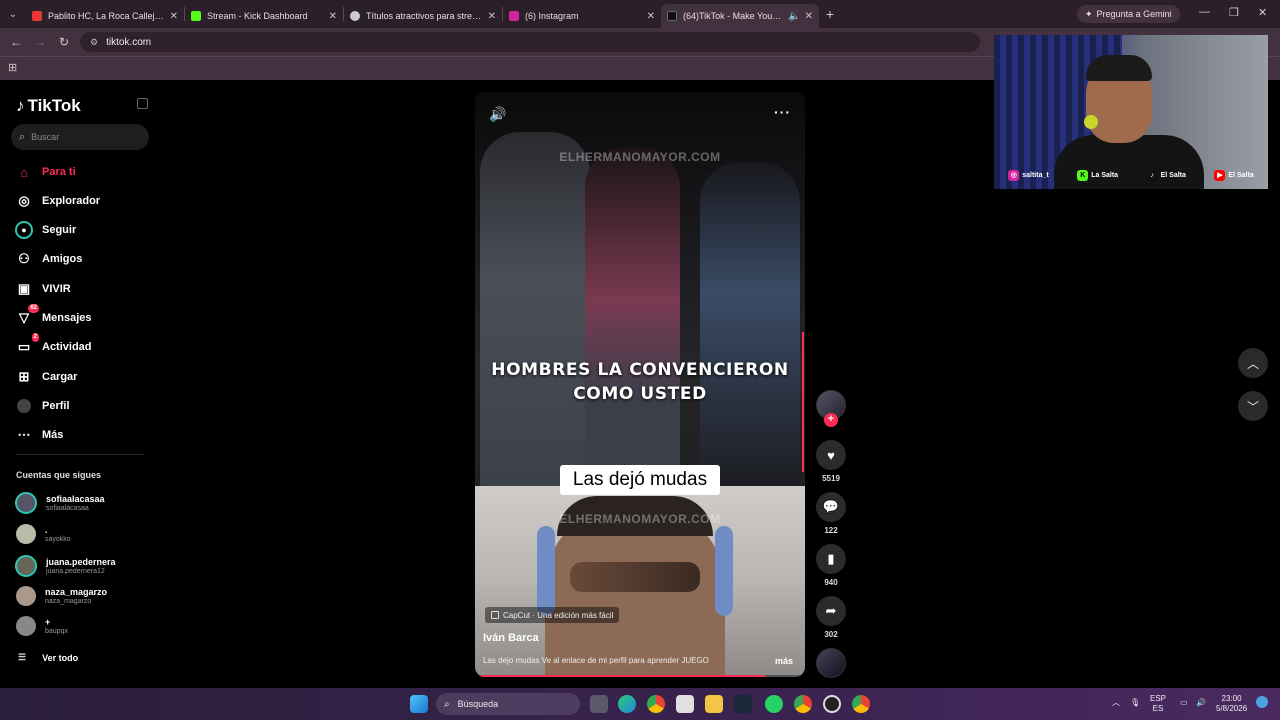 The width and height of the screenshot is (1280, 720). I want to click on taskbar-search: ⌕ Búsqueda, so click(508, 704).